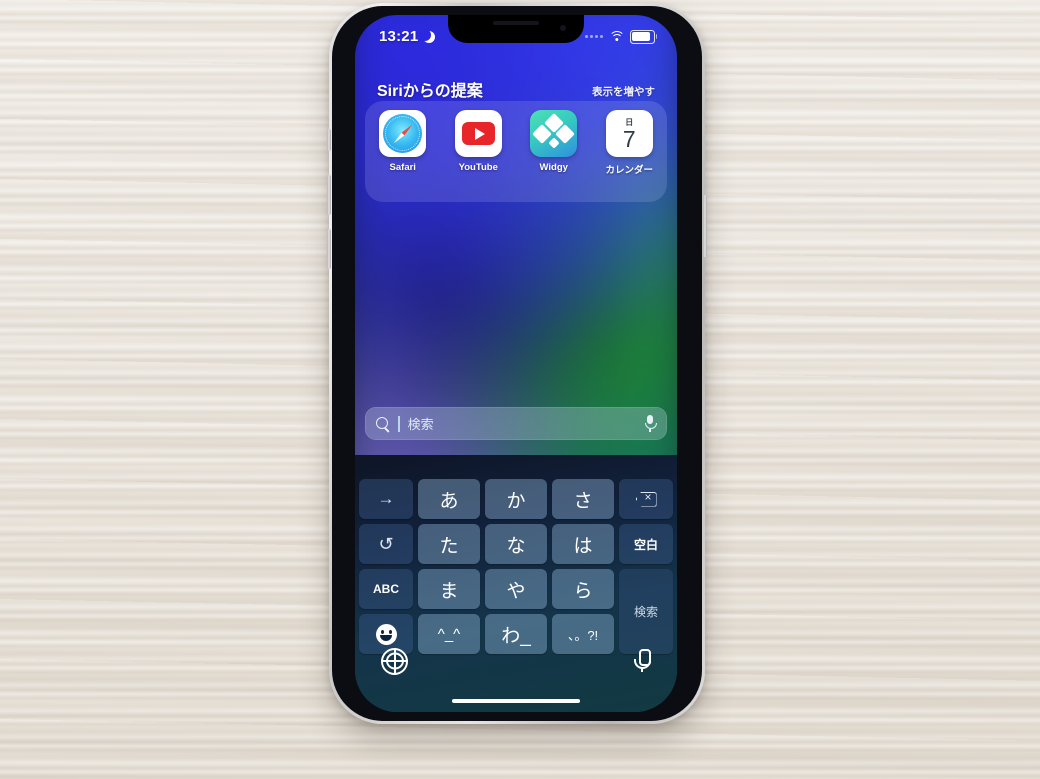 This screenshot has width=1040, height=779. I want to click on notch, so click(516, 29).